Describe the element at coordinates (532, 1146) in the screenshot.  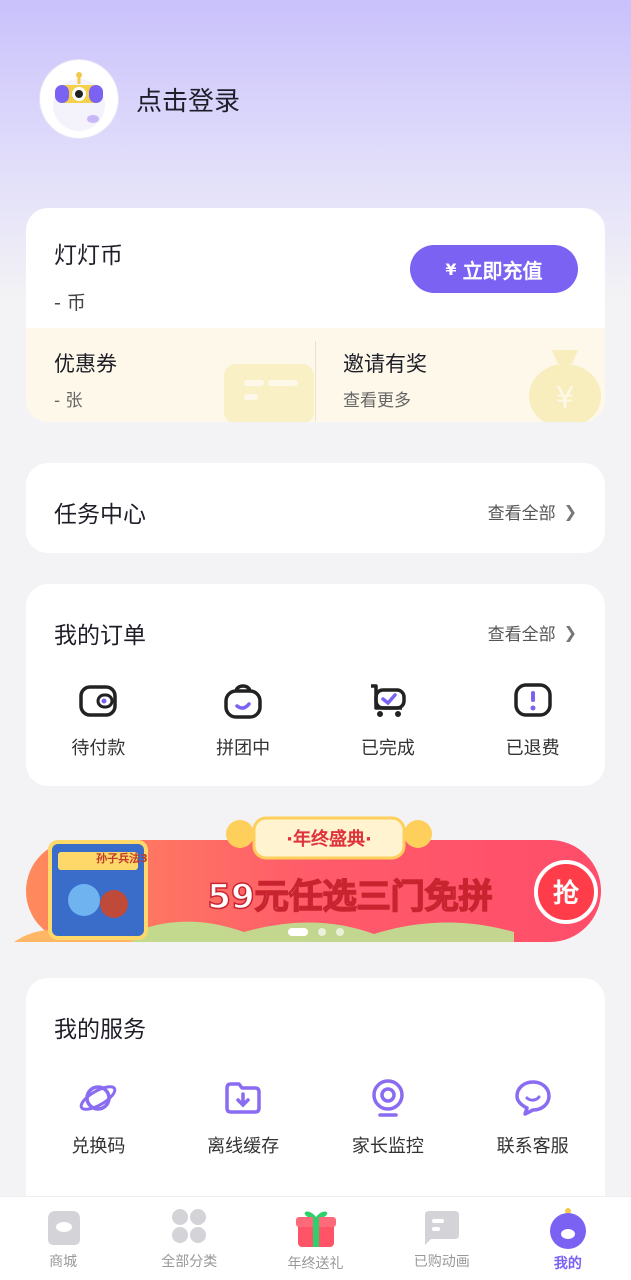
I see `service-support-label: 联系客服` at that location.